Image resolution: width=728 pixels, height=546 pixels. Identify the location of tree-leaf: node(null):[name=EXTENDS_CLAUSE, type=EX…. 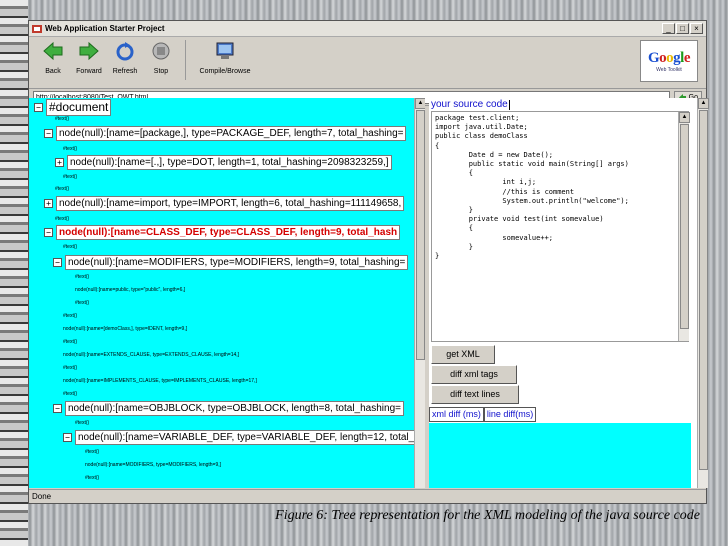
(151, 355).